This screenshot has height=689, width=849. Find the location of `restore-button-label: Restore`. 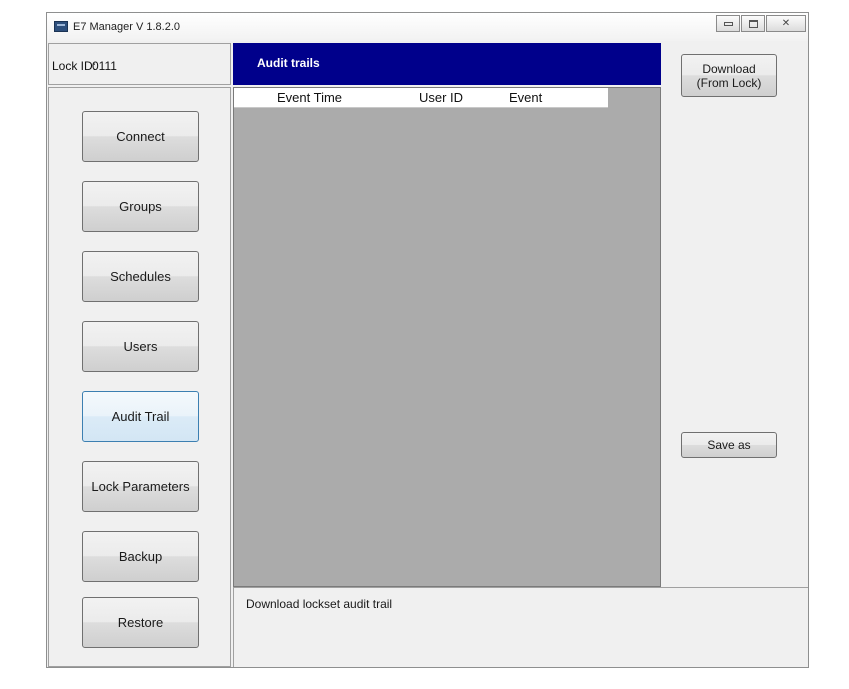

restore-button-label: Restore is located at coordinates (140, 622).